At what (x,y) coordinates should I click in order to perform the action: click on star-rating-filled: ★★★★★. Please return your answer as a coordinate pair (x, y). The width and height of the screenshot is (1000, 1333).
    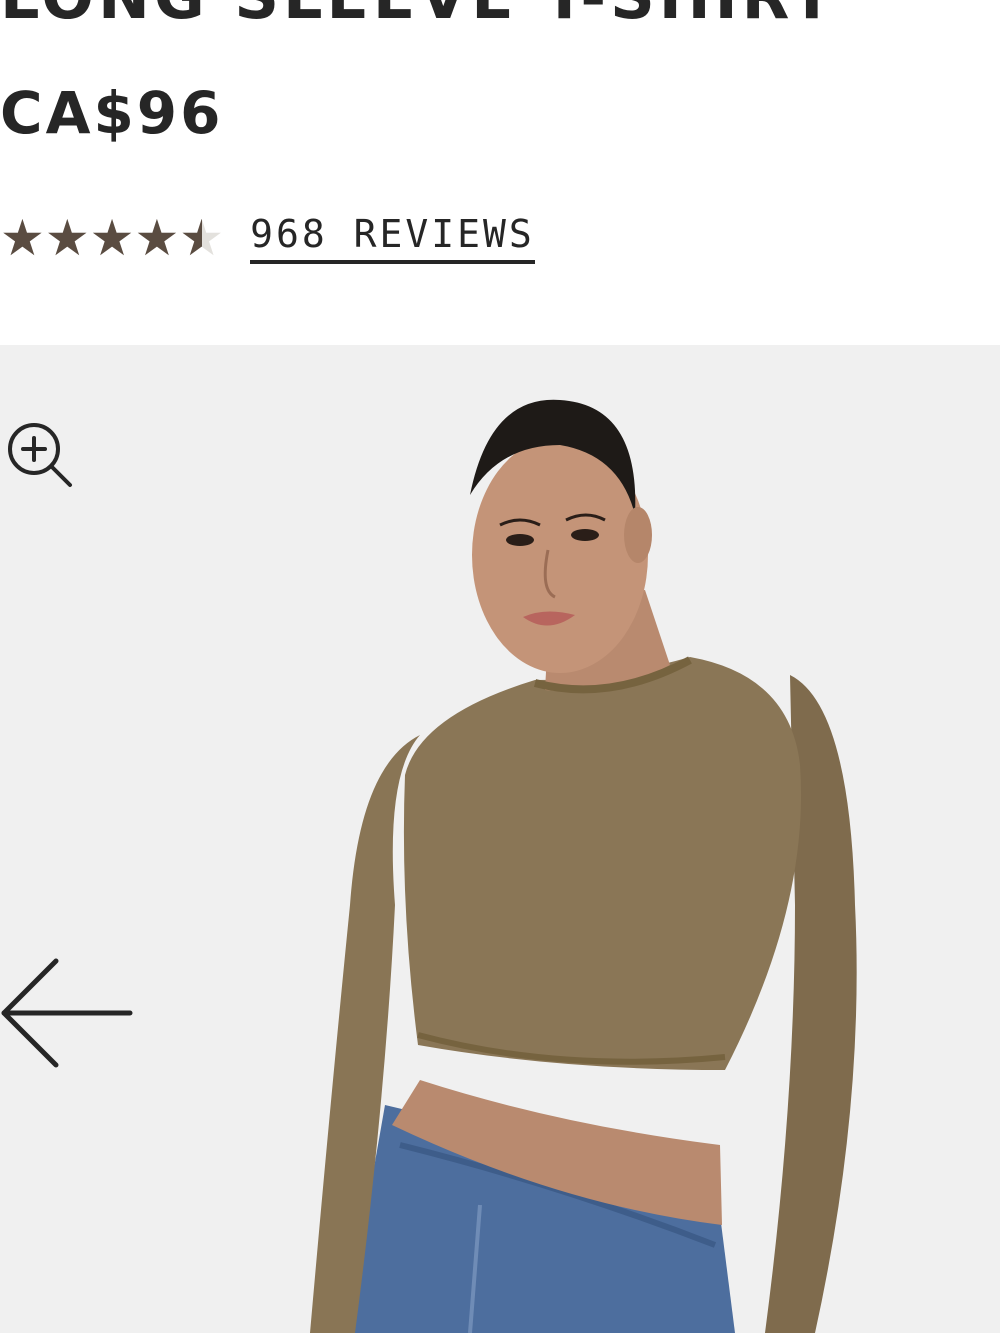
    Looking at the image, I should click on (101, 238).